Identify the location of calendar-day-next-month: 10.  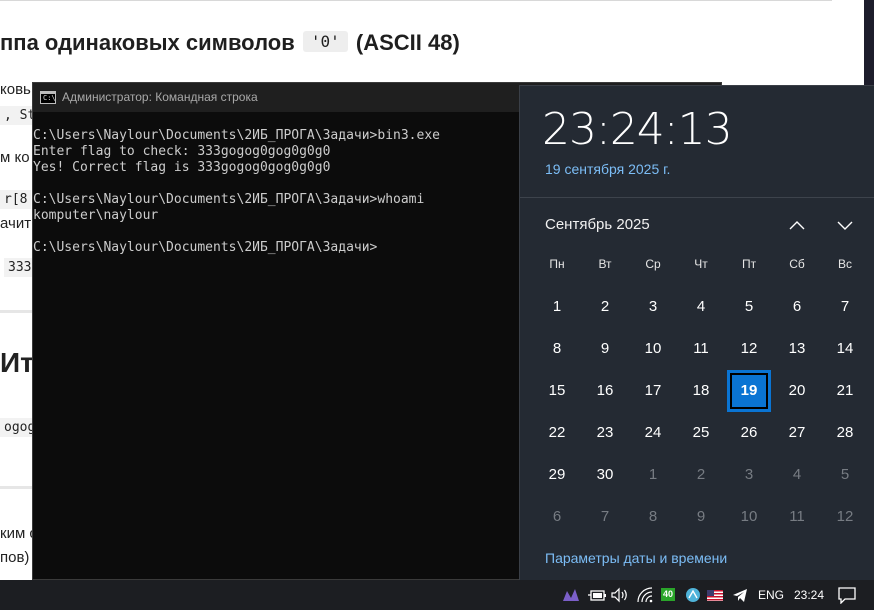
(749, 517).